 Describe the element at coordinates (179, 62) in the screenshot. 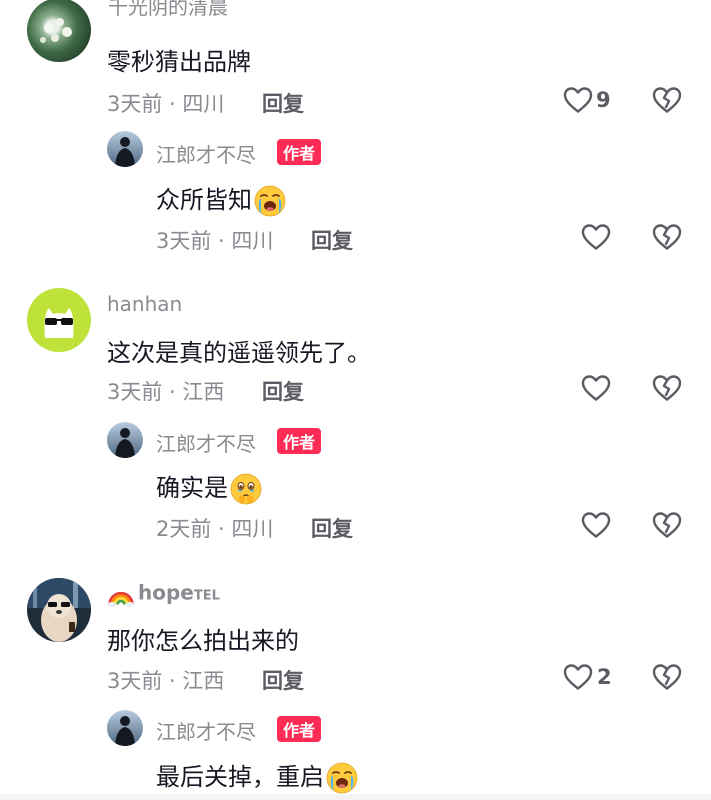

I see `comment-text: 零秒猜出品牌` at that location.